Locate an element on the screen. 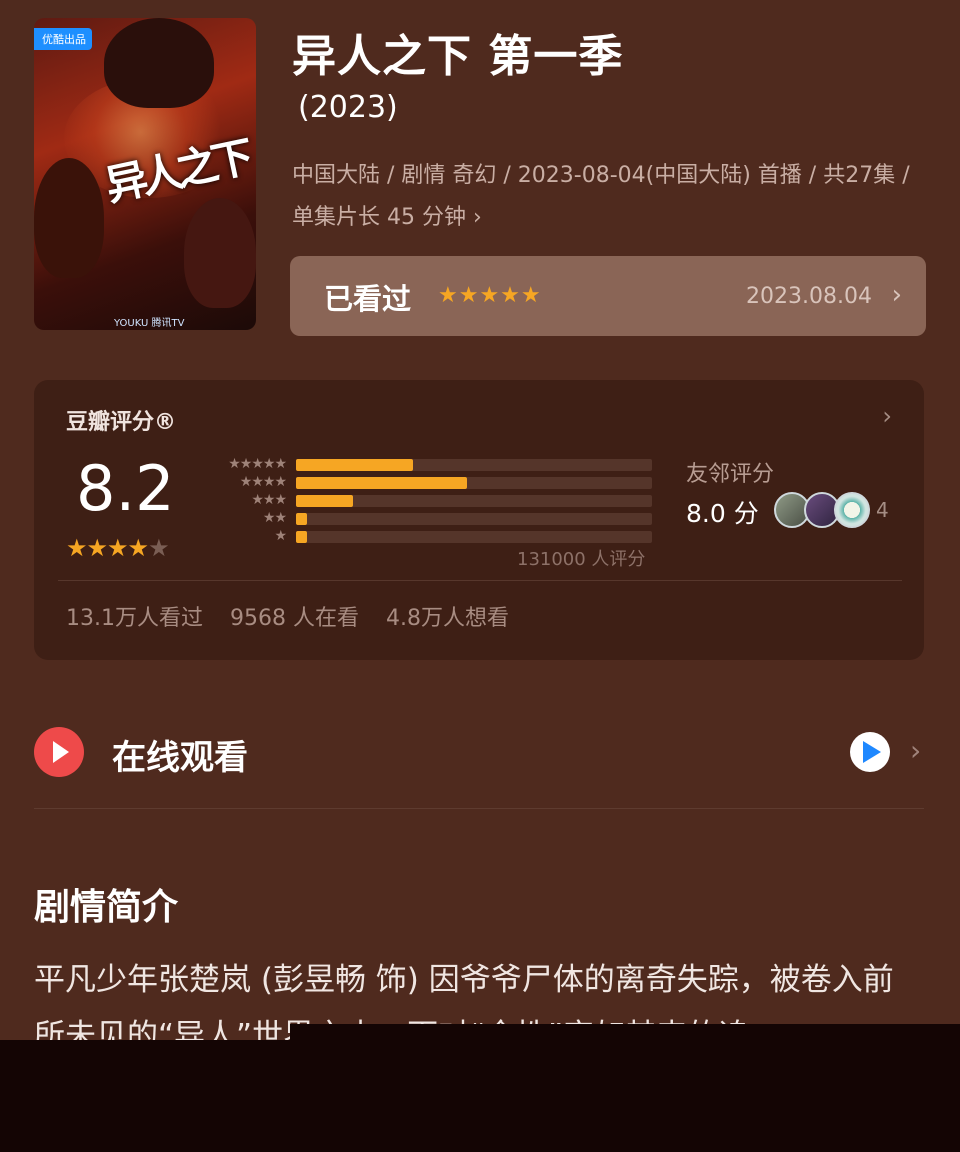  overlay-bar is located at coordinates (480, 1096).